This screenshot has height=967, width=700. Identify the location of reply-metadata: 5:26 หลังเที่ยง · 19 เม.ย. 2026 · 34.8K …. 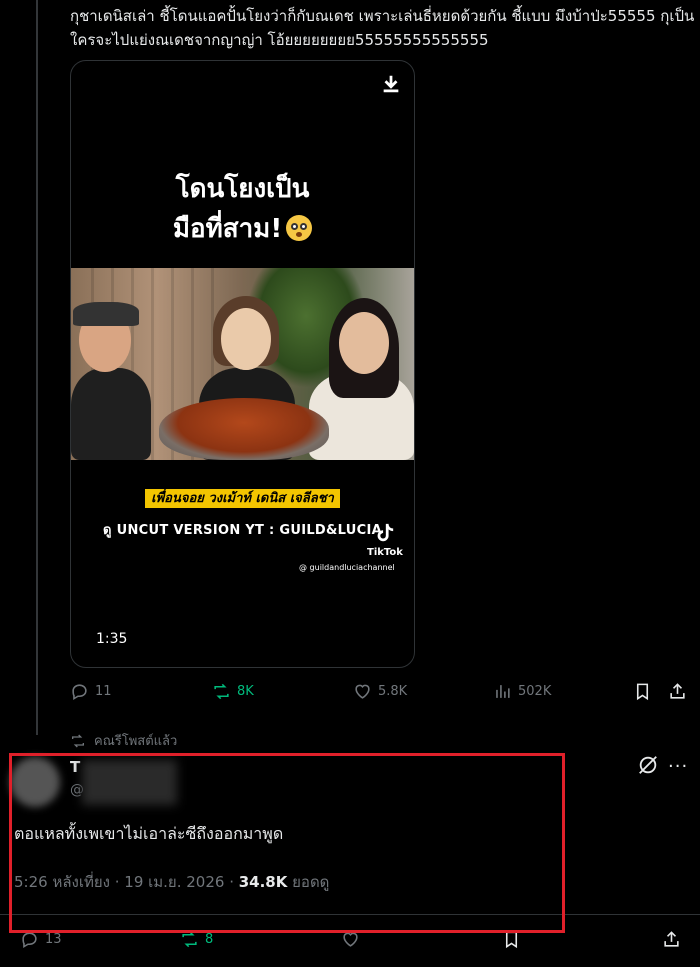
(171, 882).